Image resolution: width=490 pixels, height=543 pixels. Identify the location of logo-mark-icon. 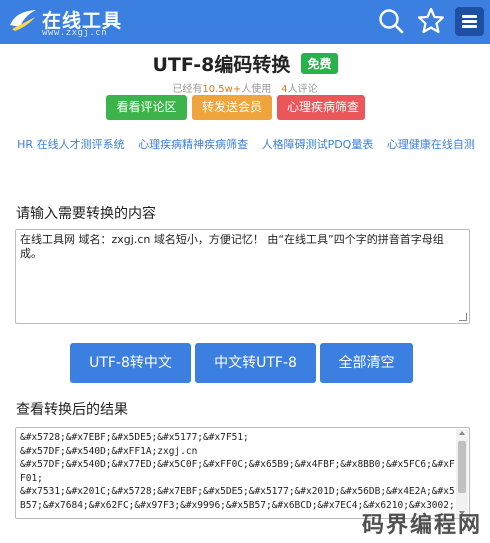
(23, 20).